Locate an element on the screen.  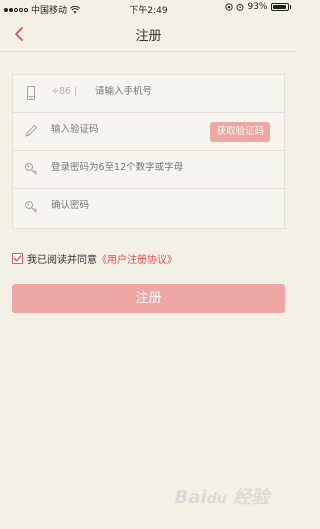
get-code-button: 获取验证码 is located at coordinates (240, 132).